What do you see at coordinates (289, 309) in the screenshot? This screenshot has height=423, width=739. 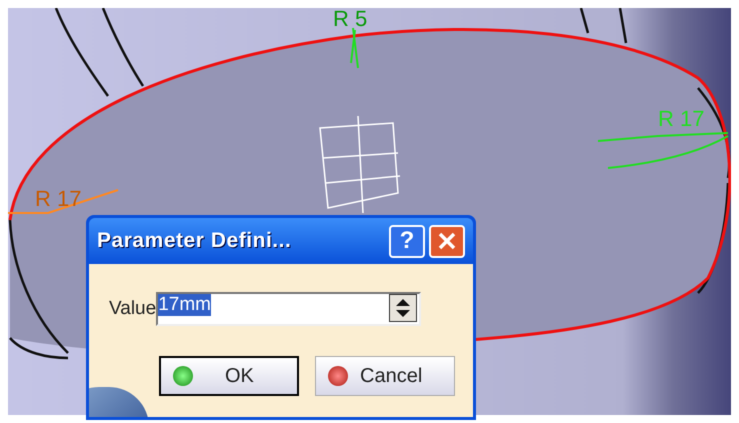 I see `value-field: 17mm` at bounding box center [289, 309].